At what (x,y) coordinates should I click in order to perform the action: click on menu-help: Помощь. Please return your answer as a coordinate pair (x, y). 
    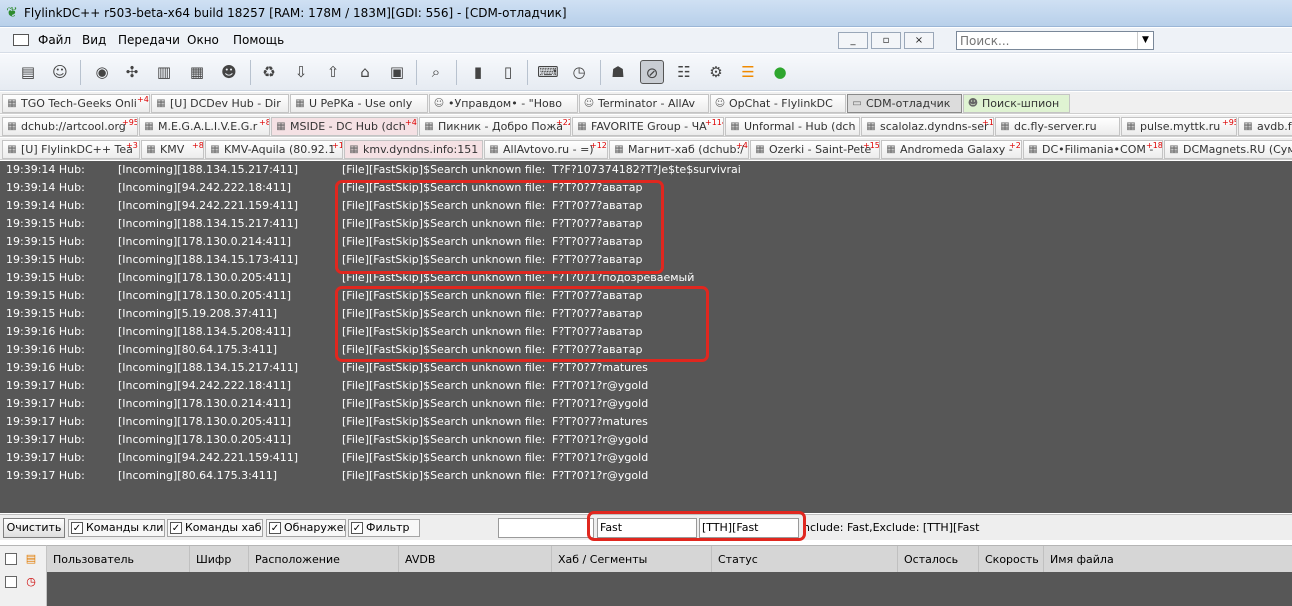
    Looking at the image, I should click on (258, 40).